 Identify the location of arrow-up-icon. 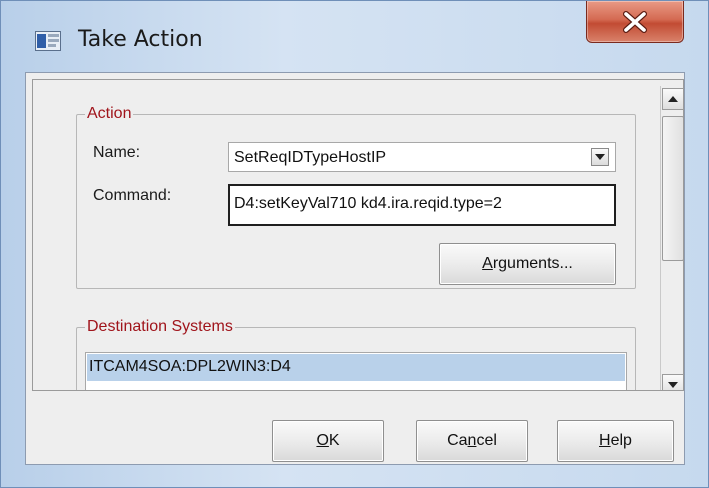
(673, 99).